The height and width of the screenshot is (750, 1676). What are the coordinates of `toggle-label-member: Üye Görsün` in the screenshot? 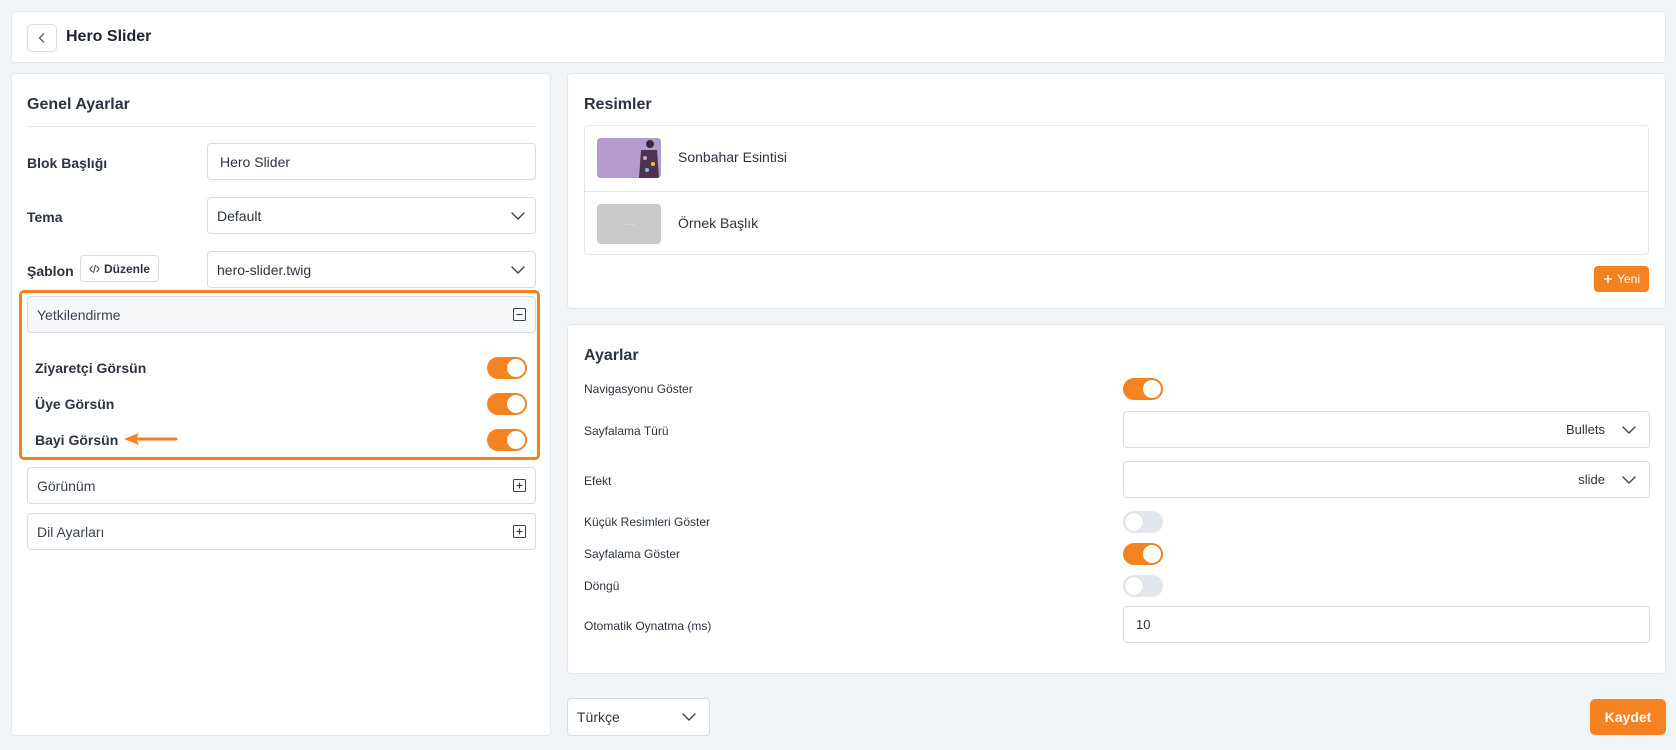 It's located at (75, 404).